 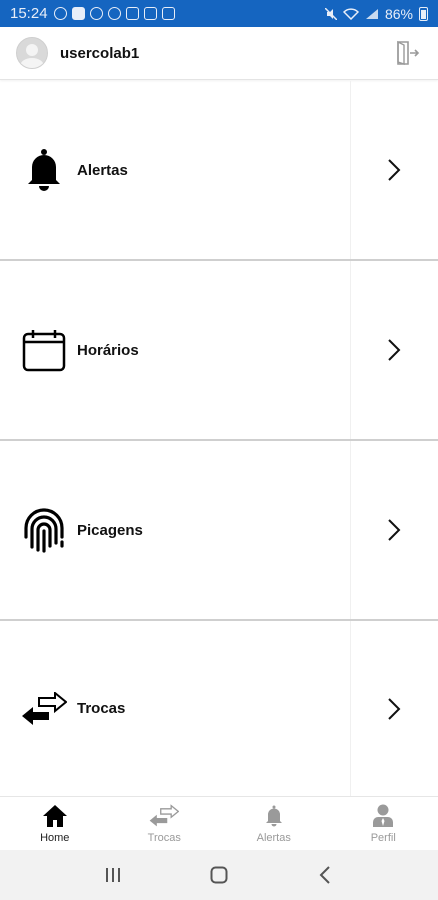 What do you see at coordinates (219, 13) in the screenshot?
I see `status-bar: 15:24 86%` at bounding box center [219, 13].